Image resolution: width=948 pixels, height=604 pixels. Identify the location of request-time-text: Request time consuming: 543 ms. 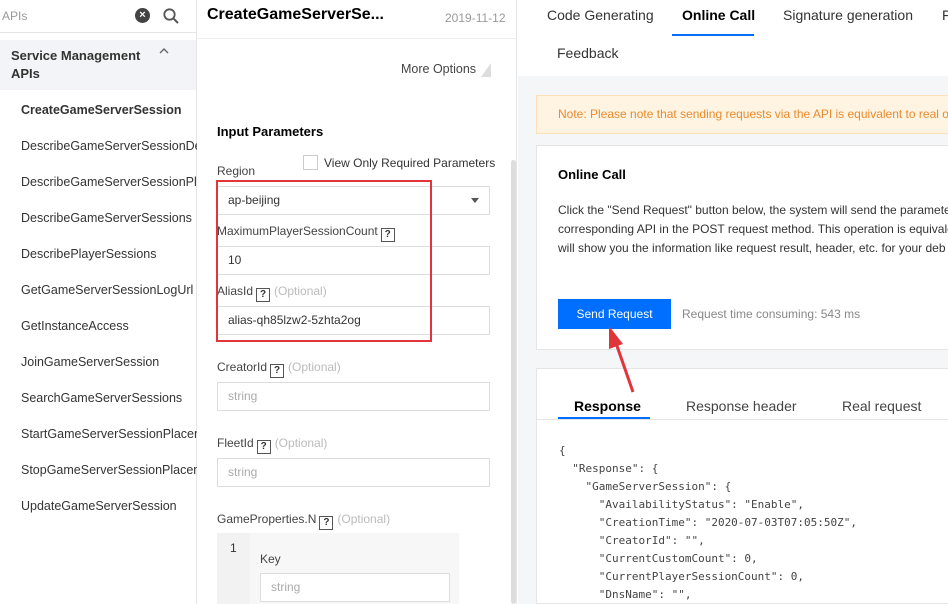
(771, 314).